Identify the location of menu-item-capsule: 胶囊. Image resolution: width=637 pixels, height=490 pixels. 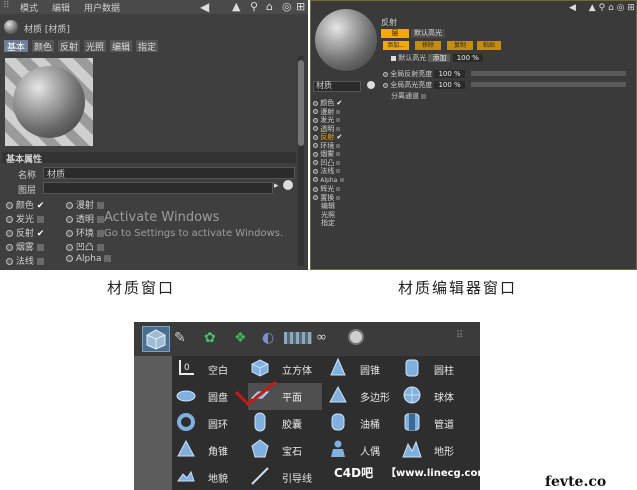
(286, 423).